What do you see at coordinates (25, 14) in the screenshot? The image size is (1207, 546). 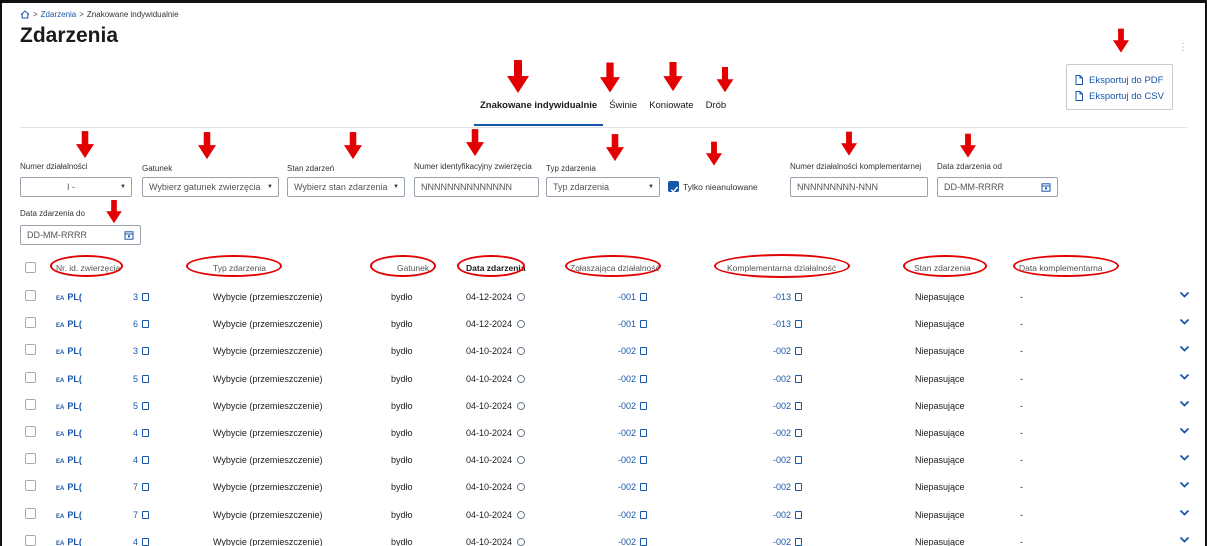 I see `home-icon` at bounding box center [25, 14].